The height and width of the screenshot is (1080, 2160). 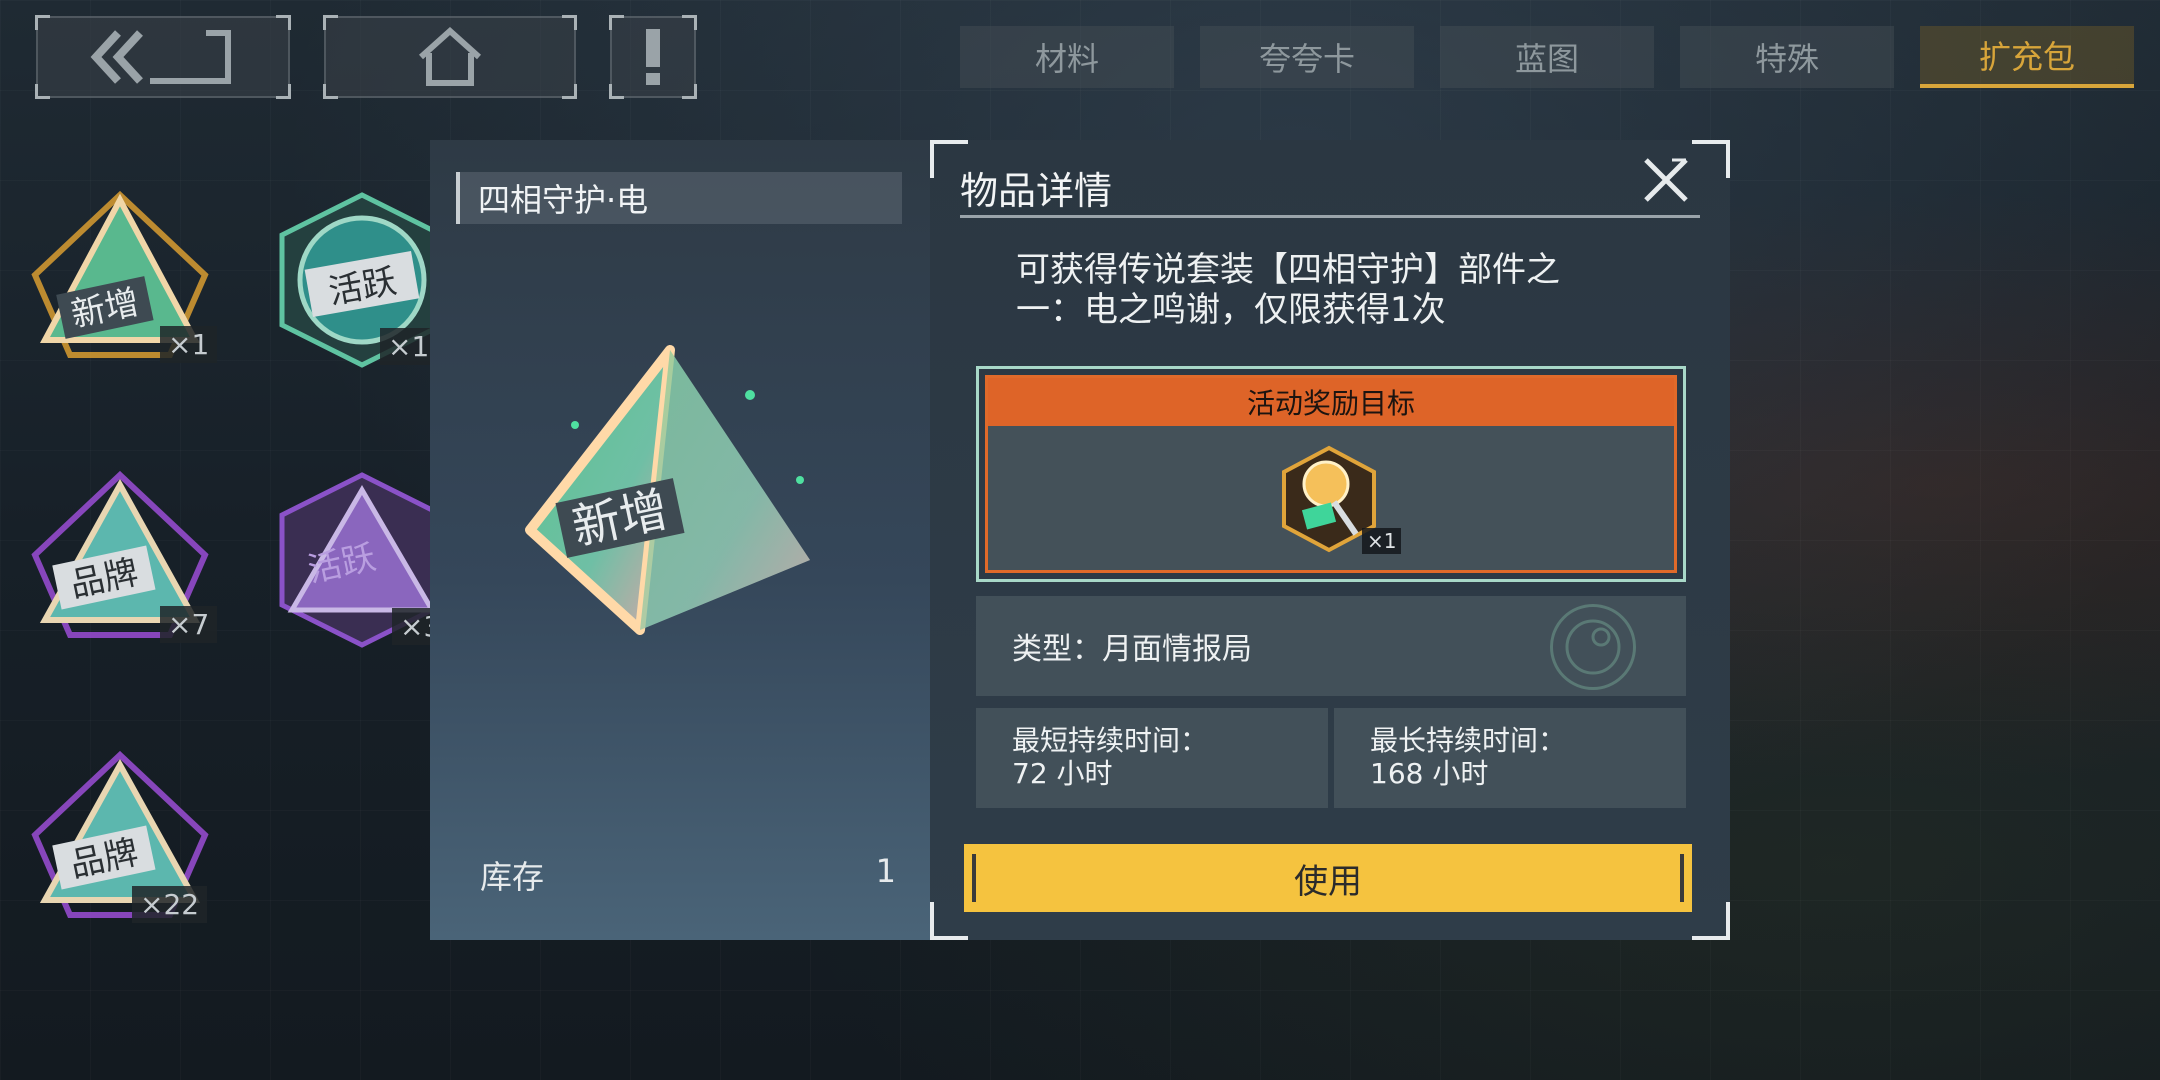 What do you see at coordinates (1593, 647) in the screenshot?
I see `moon-bureau-emblem-icon` at bounding box center [1593, 647].